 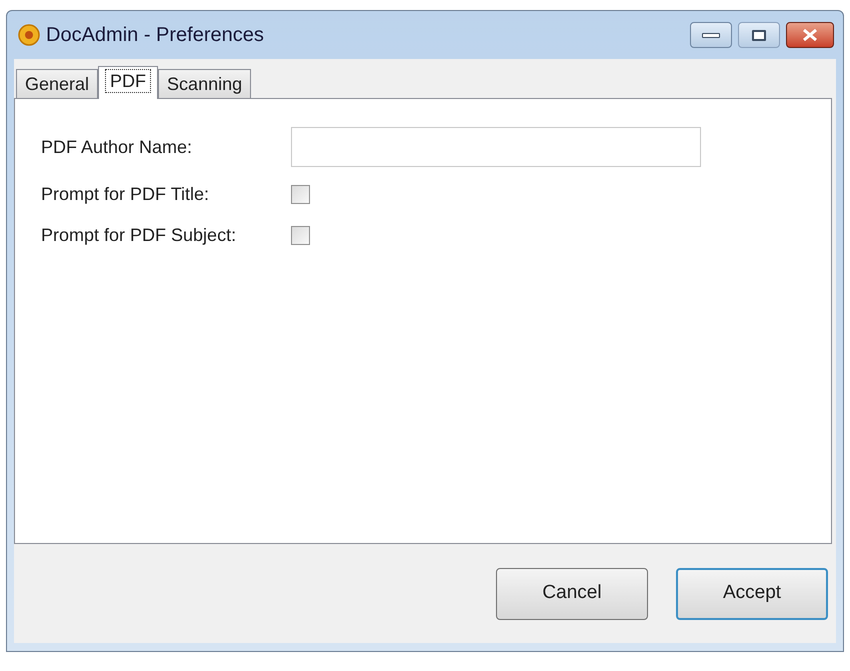 I want to click on minimize-button, so click(x=711, y=35).